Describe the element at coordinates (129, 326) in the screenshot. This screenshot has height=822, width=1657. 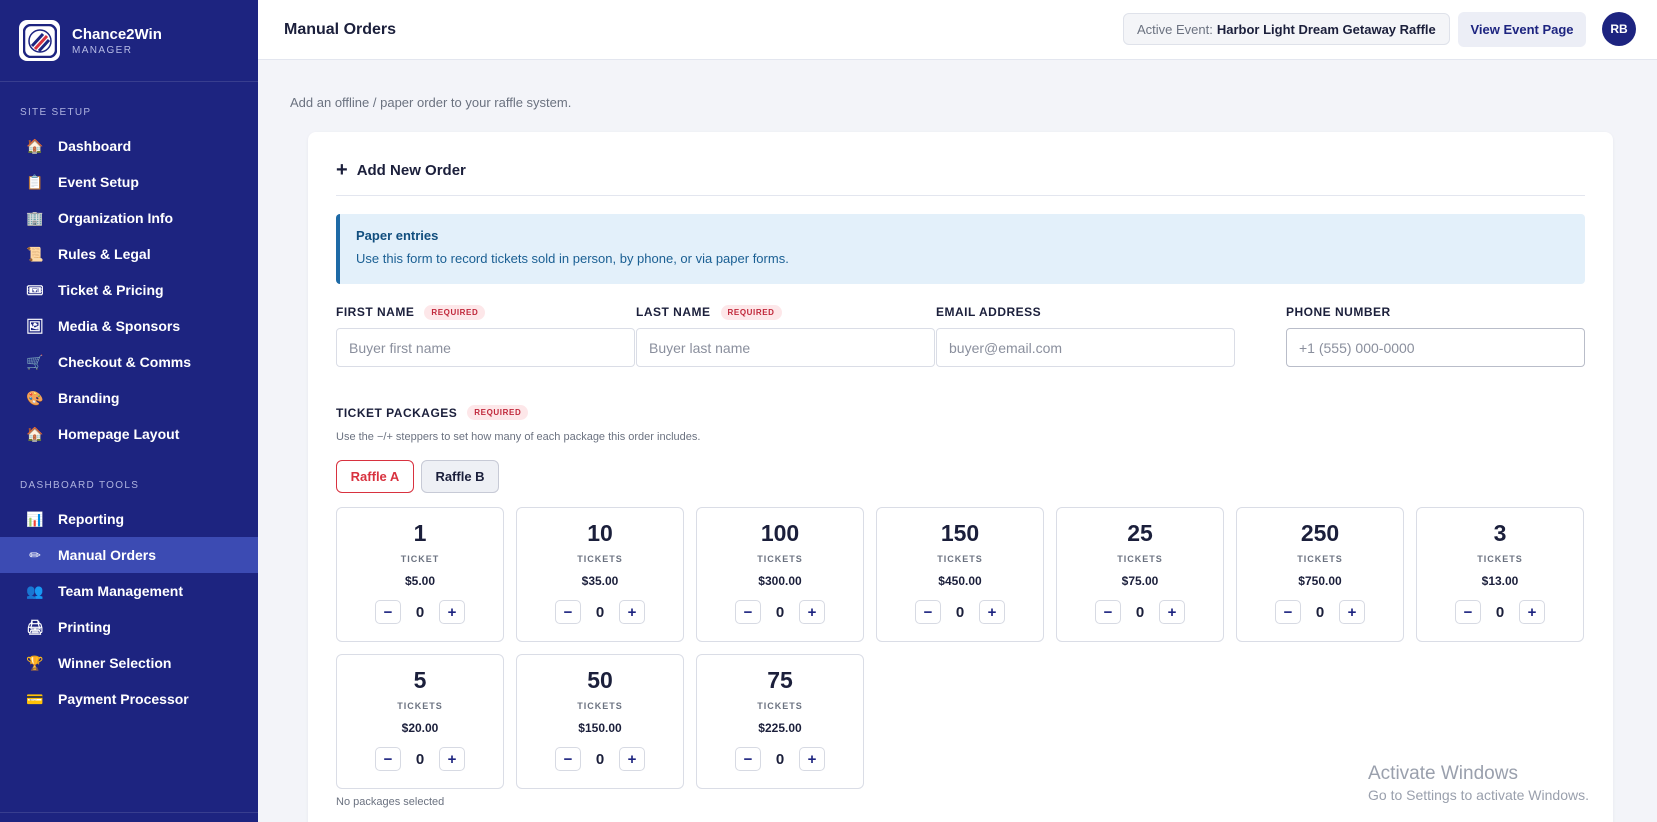
I see `sidebar-item-media-sponsors: 🖼 Media & Sponsors` at that location.